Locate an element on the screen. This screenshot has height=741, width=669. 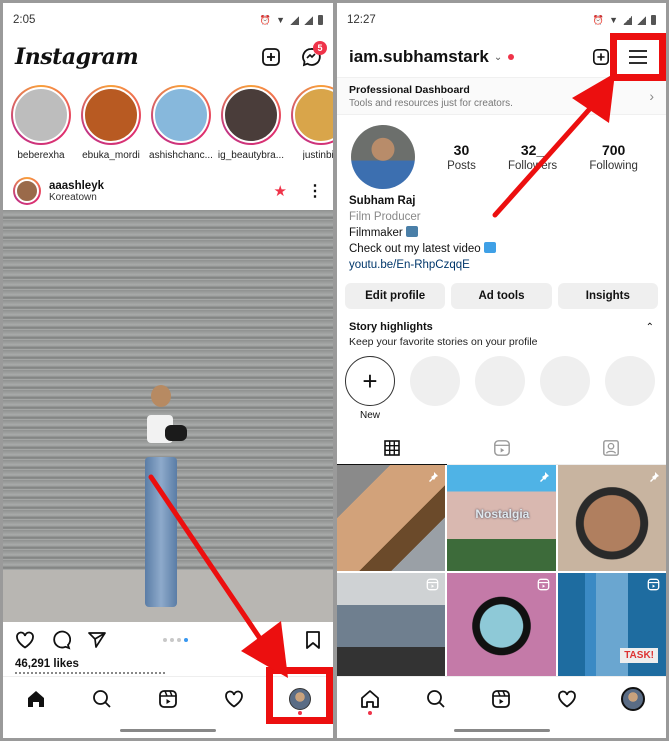
new-highlight: + New is located at coordinates (370, 388).